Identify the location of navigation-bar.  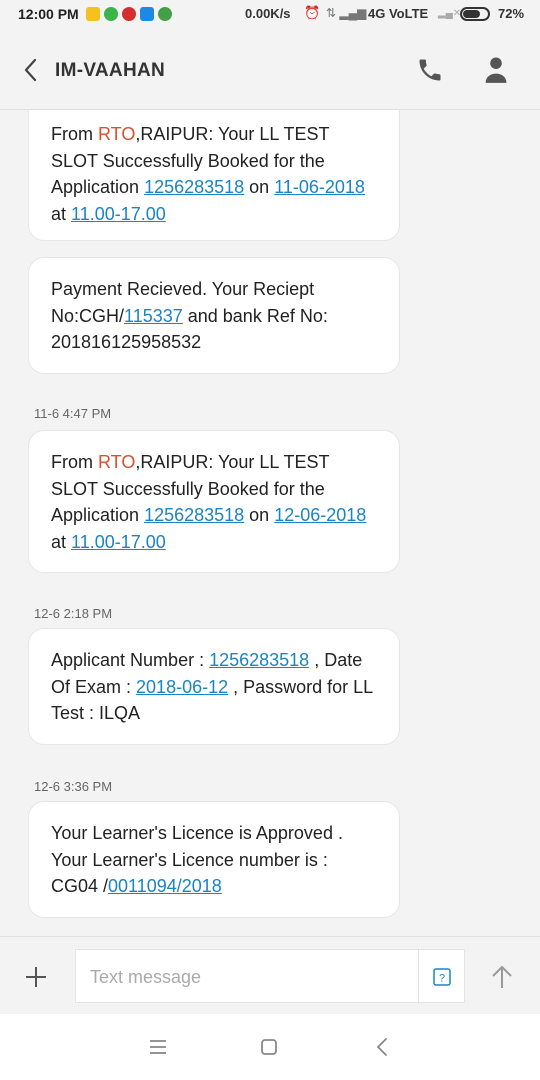
(270, 1047).